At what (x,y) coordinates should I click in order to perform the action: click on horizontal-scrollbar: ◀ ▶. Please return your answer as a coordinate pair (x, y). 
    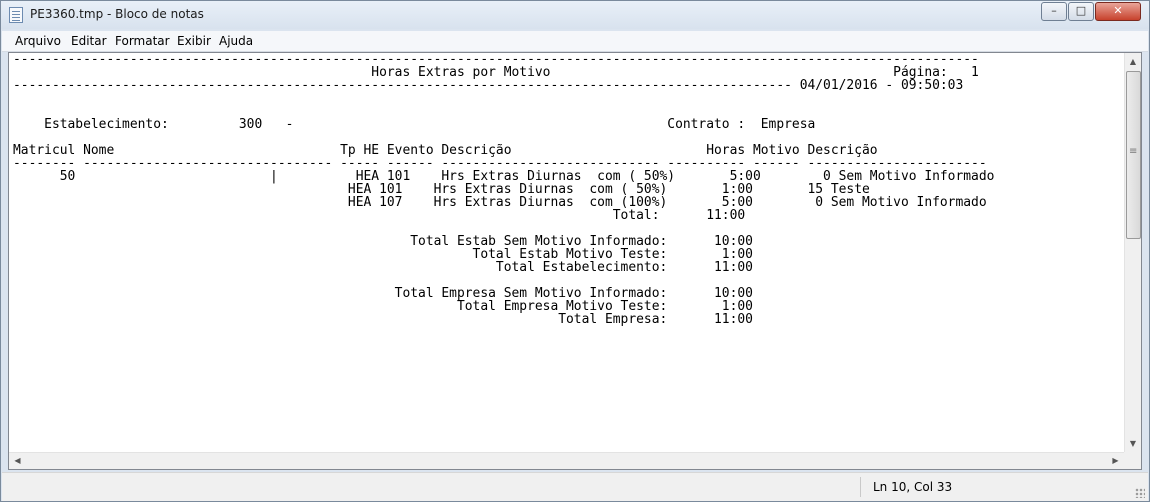
    Looking at the image, I should click on (566, 460).